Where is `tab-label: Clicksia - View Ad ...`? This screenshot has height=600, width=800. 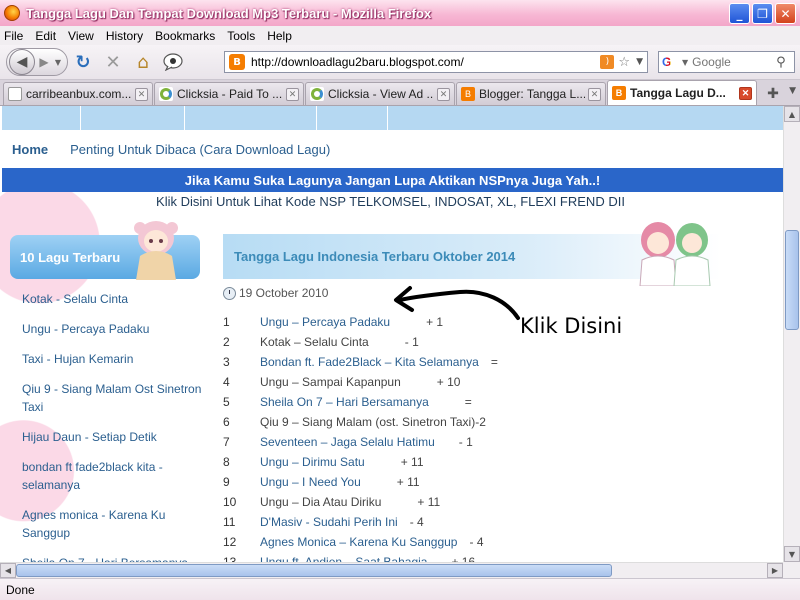 tab-label: Clicksia - View Ad ... is located at coordinates (381, 94).